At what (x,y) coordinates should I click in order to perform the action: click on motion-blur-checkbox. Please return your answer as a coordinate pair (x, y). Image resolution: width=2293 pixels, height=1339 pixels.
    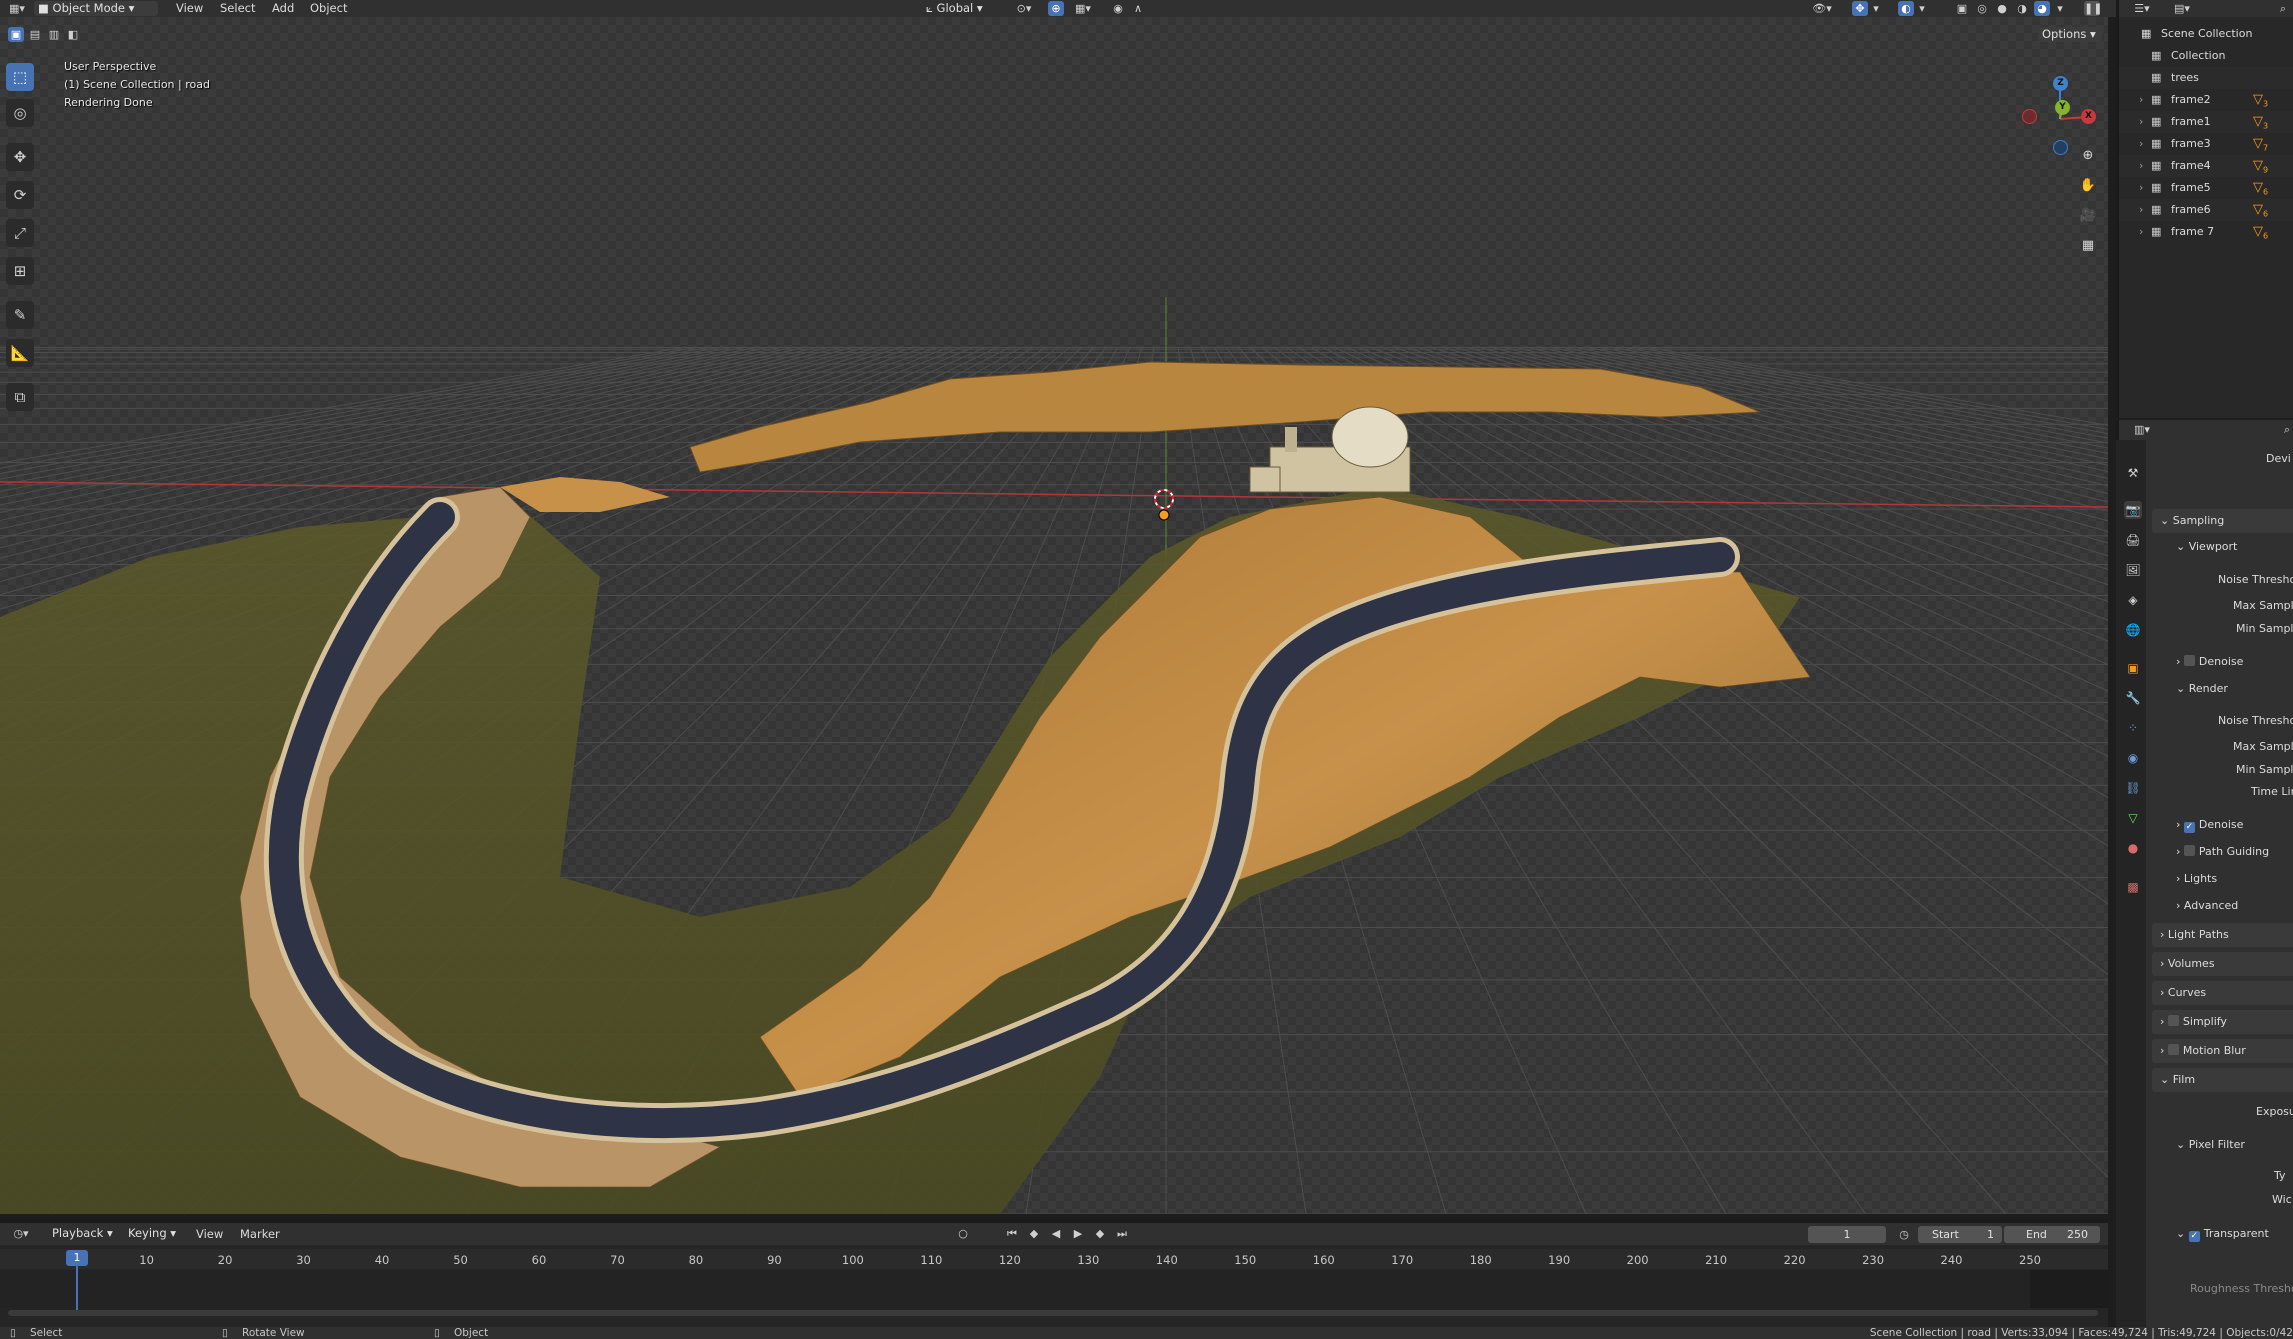
    Looking at the image, I should click on (2173, 1049).